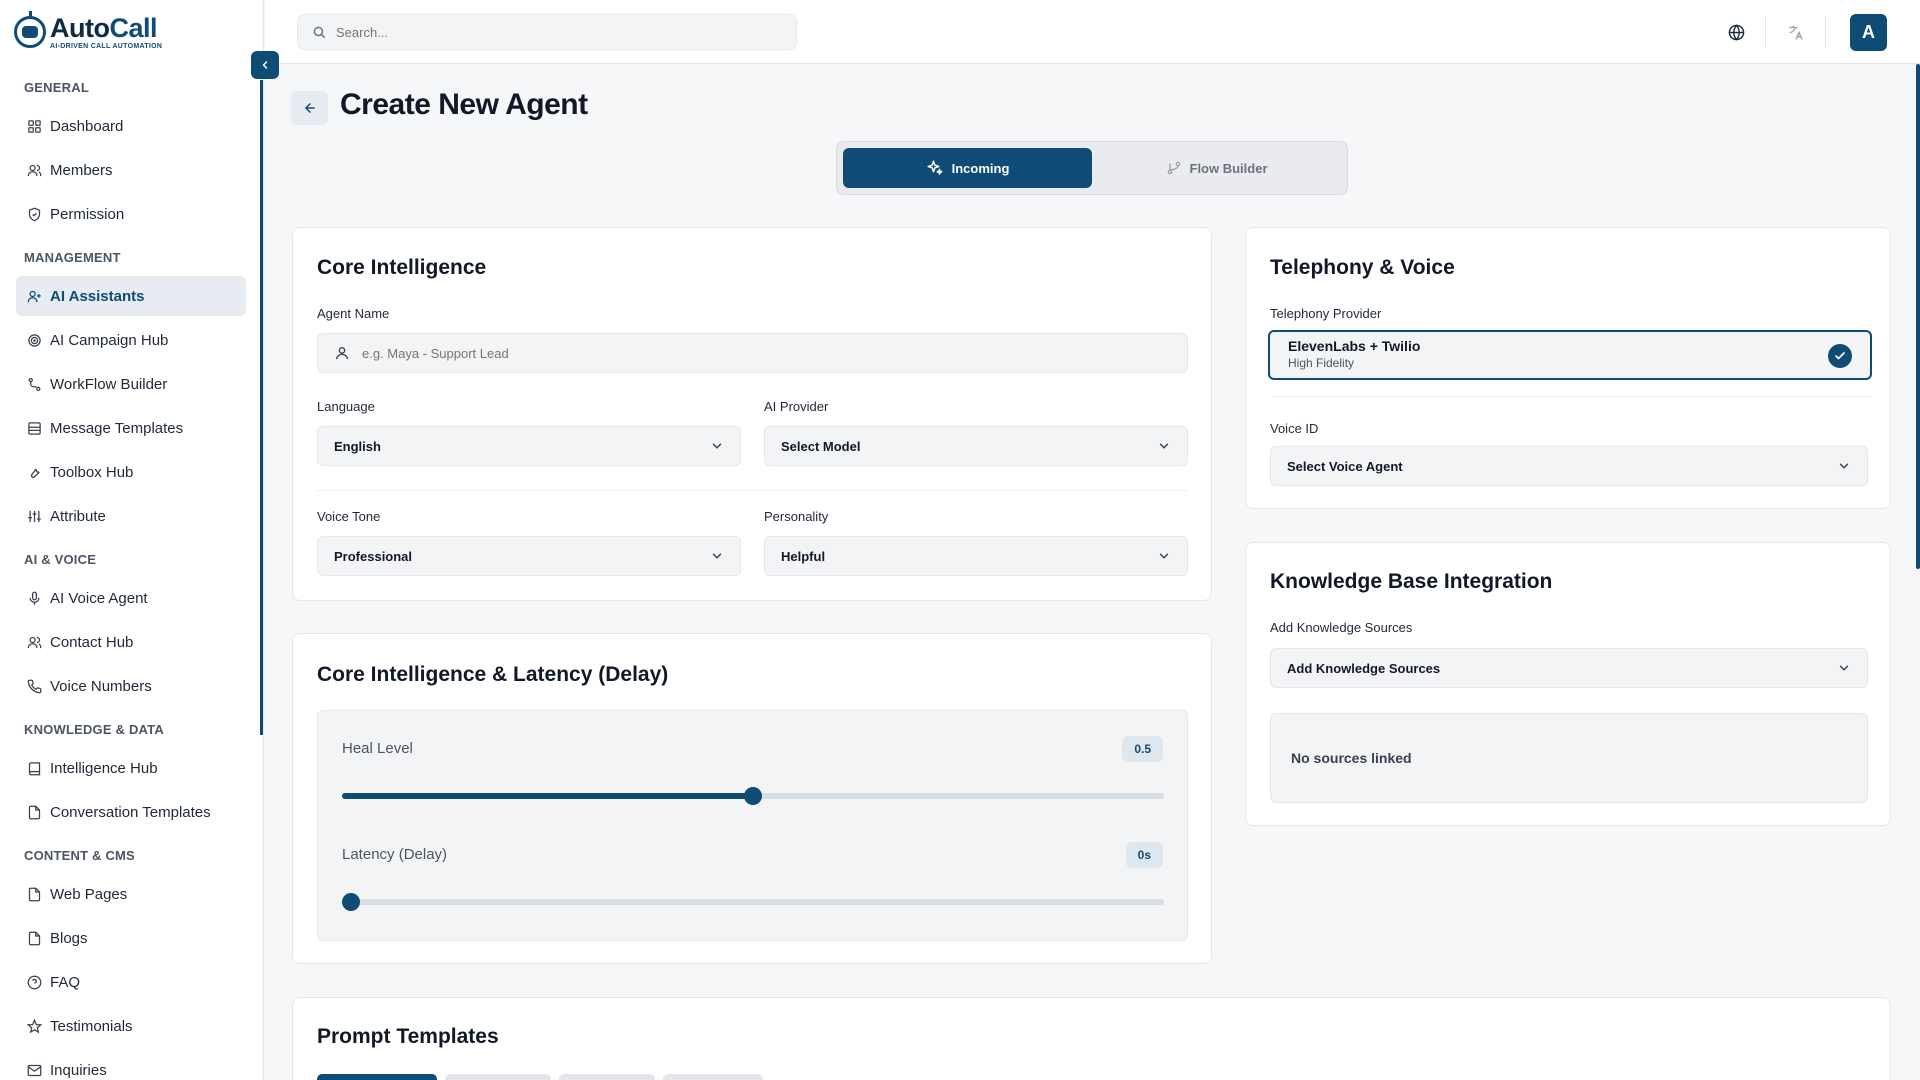 This screenshot has height=1080, width=1920. Describe the element at coordinates (79, 855) in the screenshot. I see `nav-section-heading: CONTENT & CMS` at that location.